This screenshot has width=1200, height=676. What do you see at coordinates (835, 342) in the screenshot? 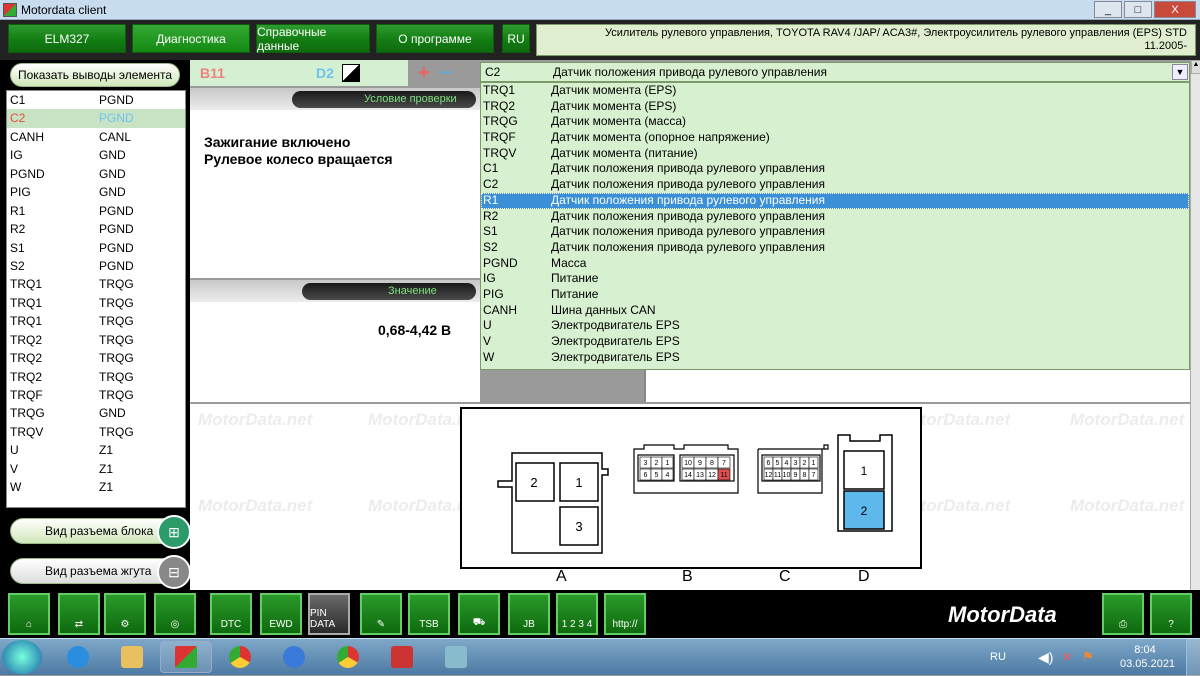
I see `dropdown-option: V Электродвигатель EPS` at bounding box center [835, 342].